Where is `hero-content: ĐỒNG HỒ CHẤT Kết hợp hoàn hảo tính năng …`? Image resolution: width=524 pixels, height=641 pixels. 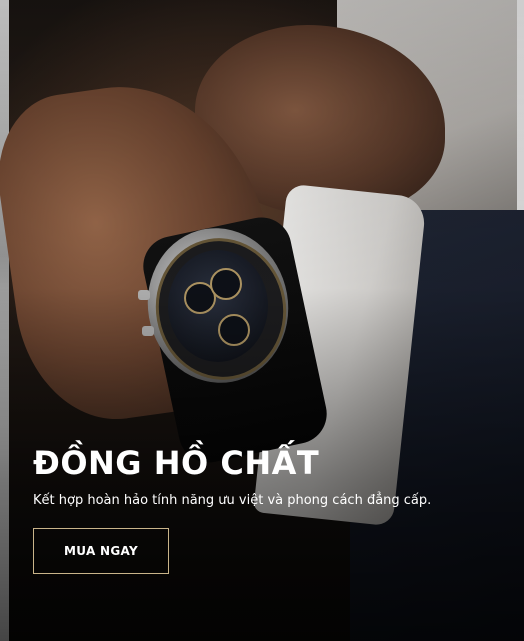 hero-content: ĐỒNG HỒ CHẤT Kết hợp hoàn hảo tính năng … is located at coordinates (268, 476).